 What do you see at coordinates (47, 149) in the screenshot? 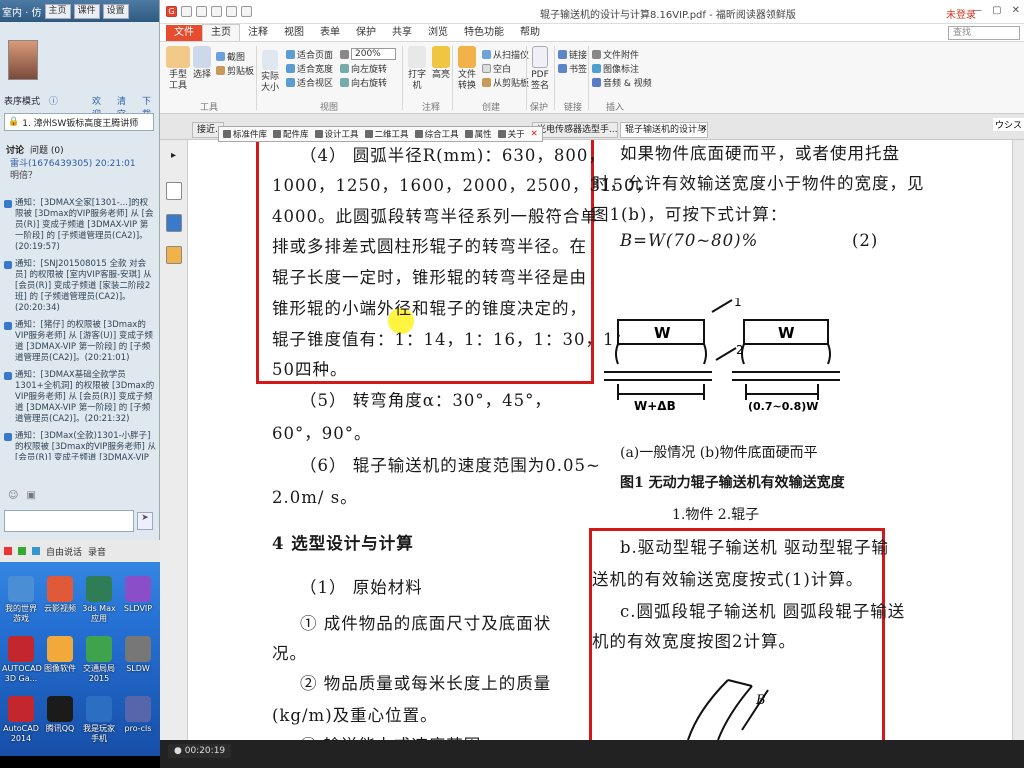
I see `tab-questions: 问题 (0)` at bounding box center [47, 149].